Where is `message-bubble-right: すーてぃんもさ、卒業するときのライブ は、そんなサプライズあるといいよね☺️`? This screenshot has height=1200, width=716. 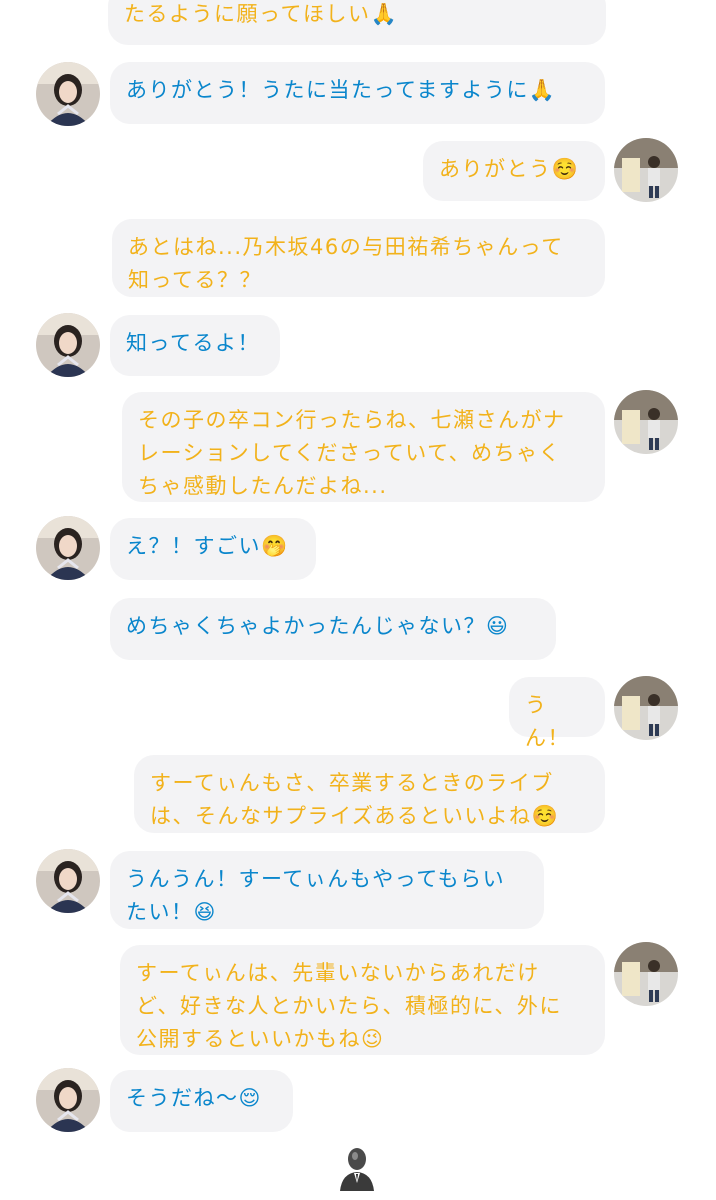
message-bubble-right: すーてぃんもさ、卒業するときのライブ は、そんなサプライズあるといいよね☺️ is located at coordinates (369, 794).